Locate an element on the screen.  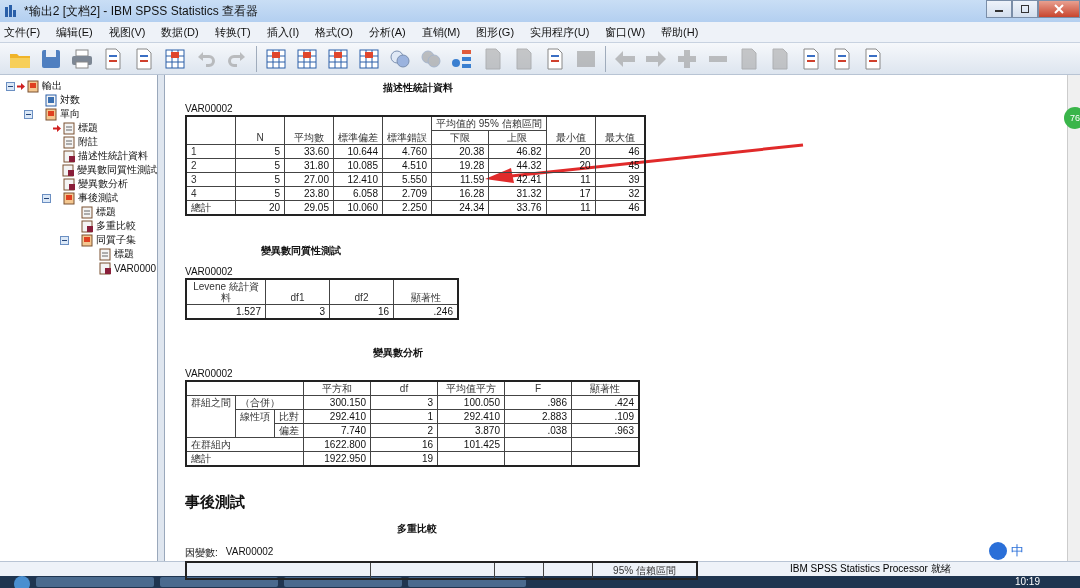
tree-item: 対数 is located at coordinates (57, 100).